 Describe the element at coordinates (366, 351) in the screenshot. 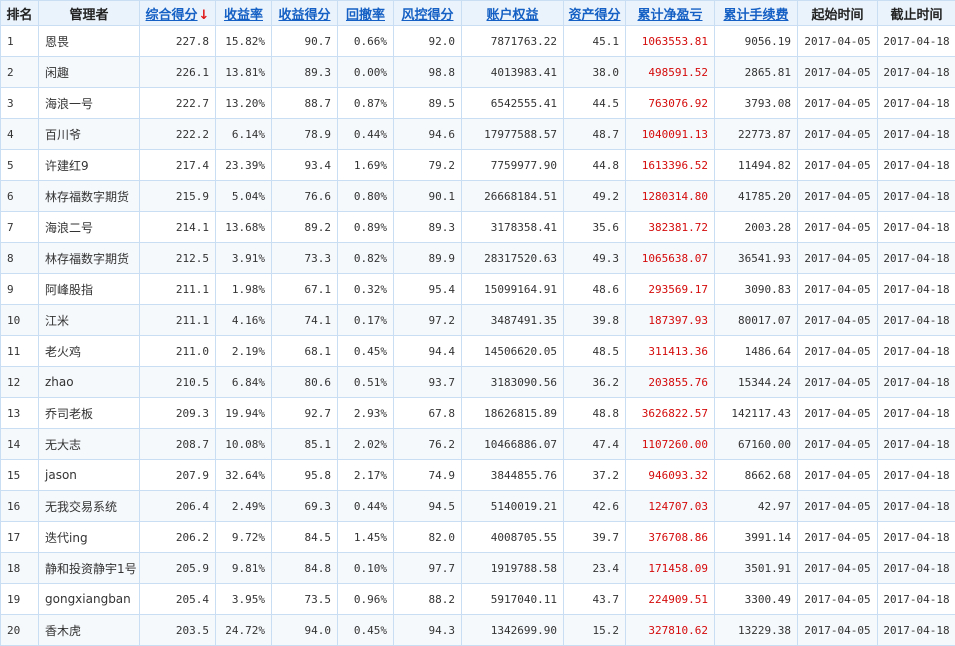

I see `drawdown-cell: 0.45%` at that location.